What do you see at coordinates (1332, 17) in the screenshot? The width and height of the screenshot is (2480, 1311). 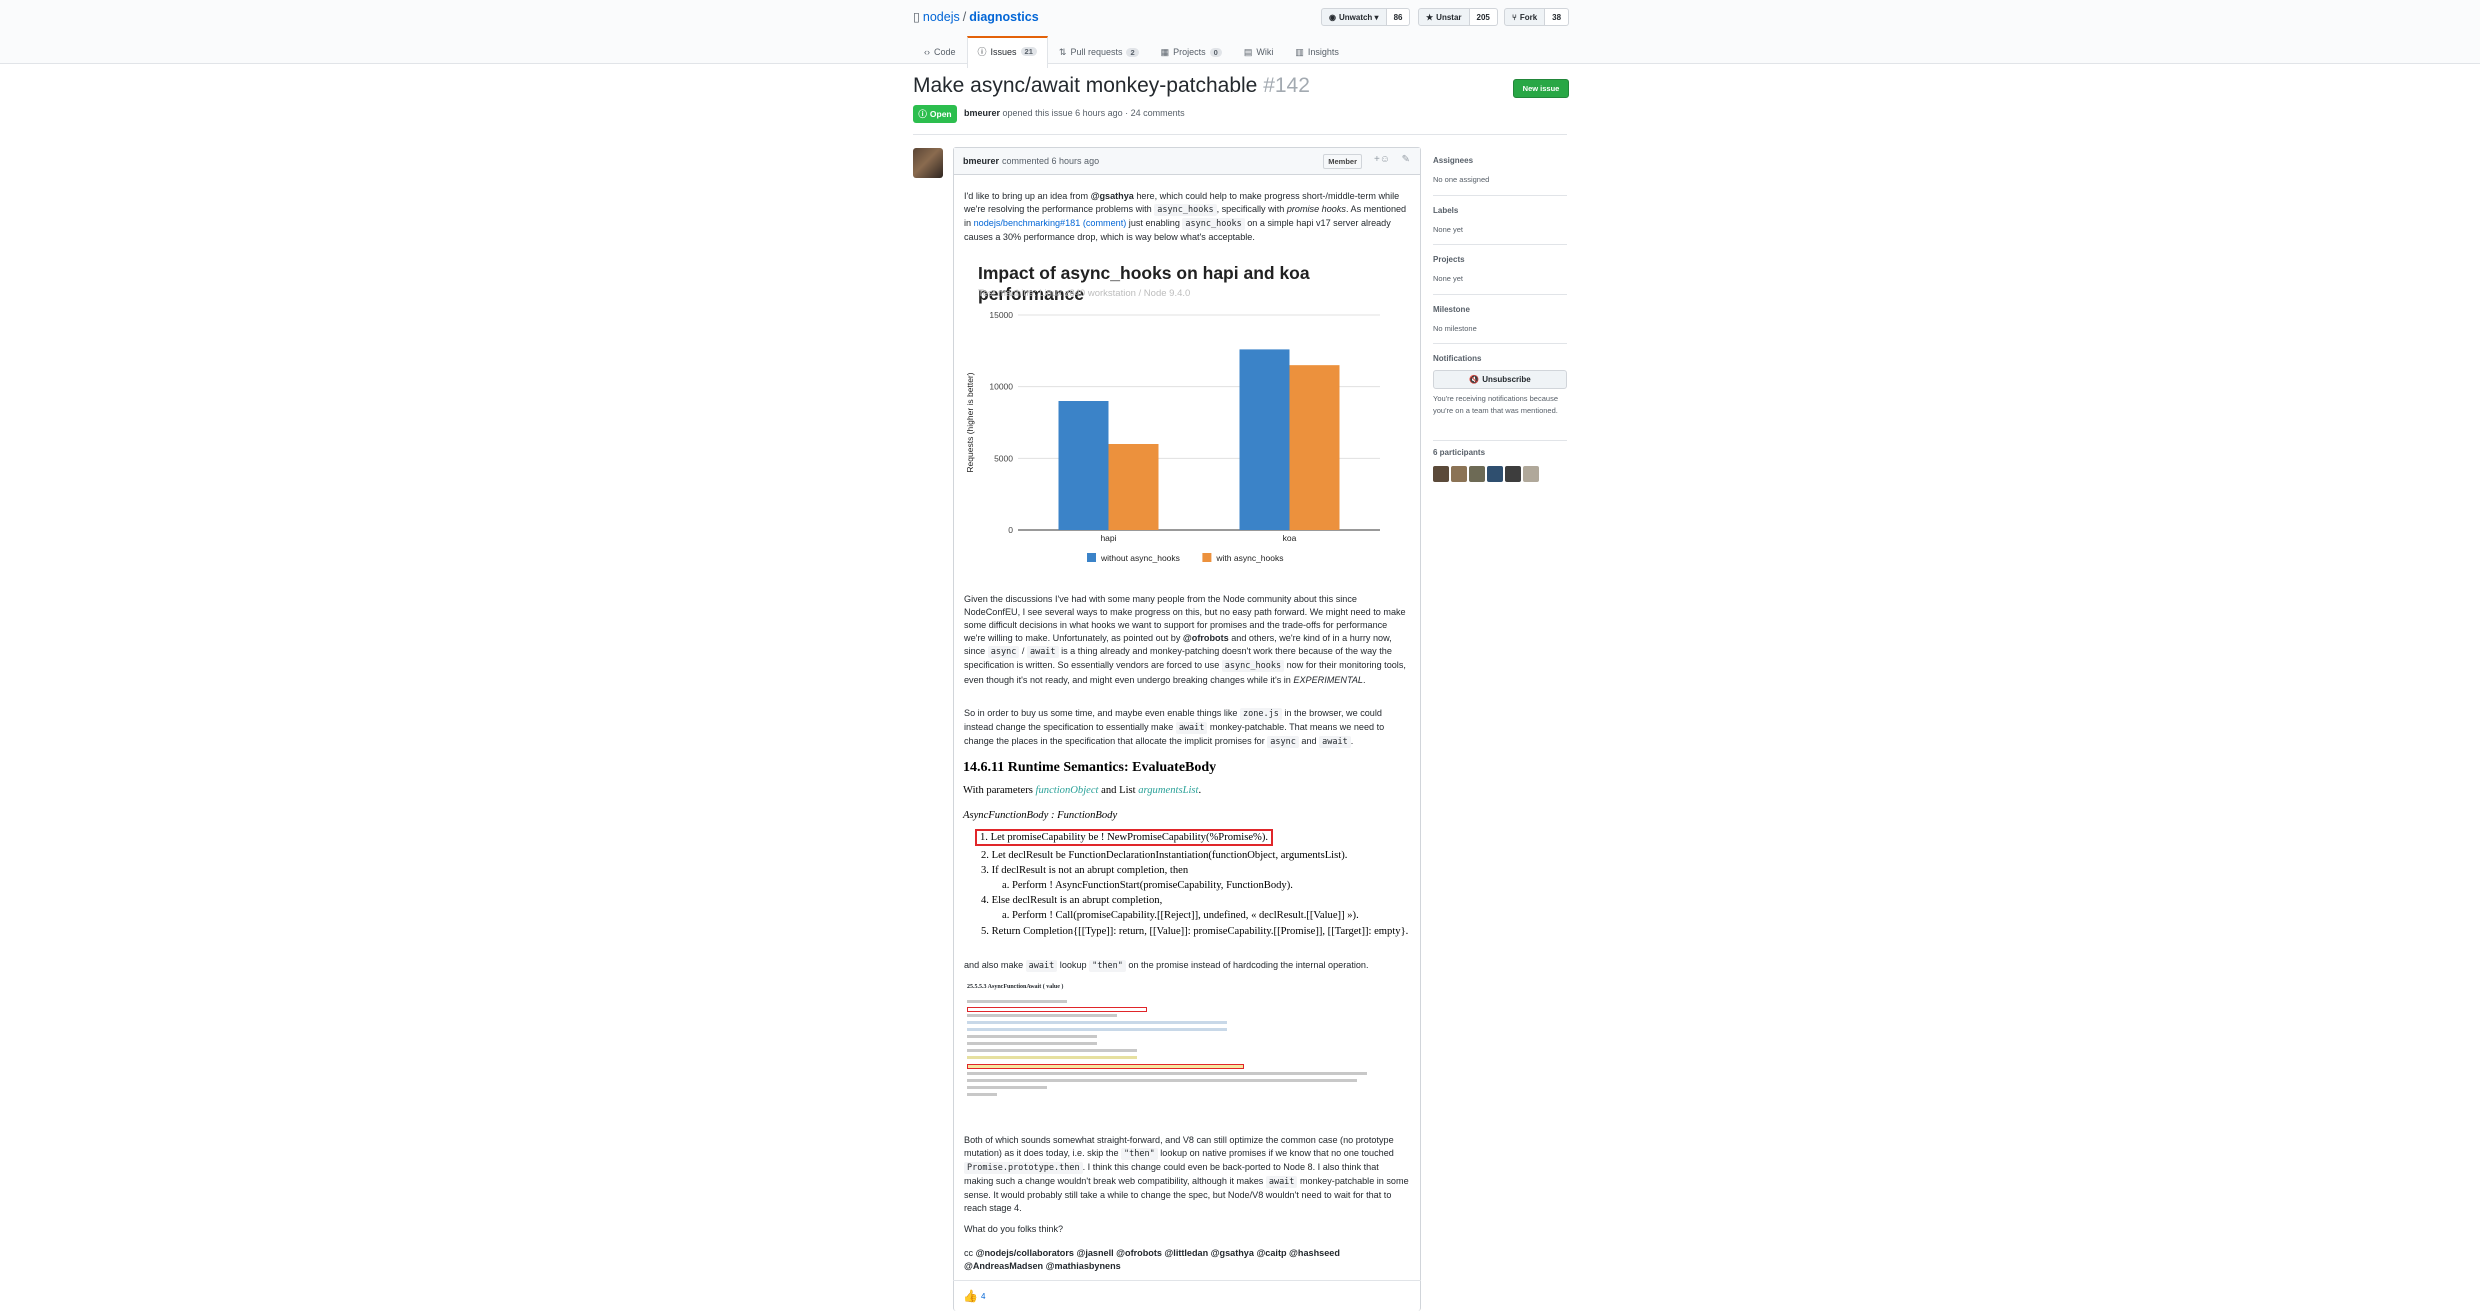 I see `eye-icon: ◉` at bounding box center [1332, 17].